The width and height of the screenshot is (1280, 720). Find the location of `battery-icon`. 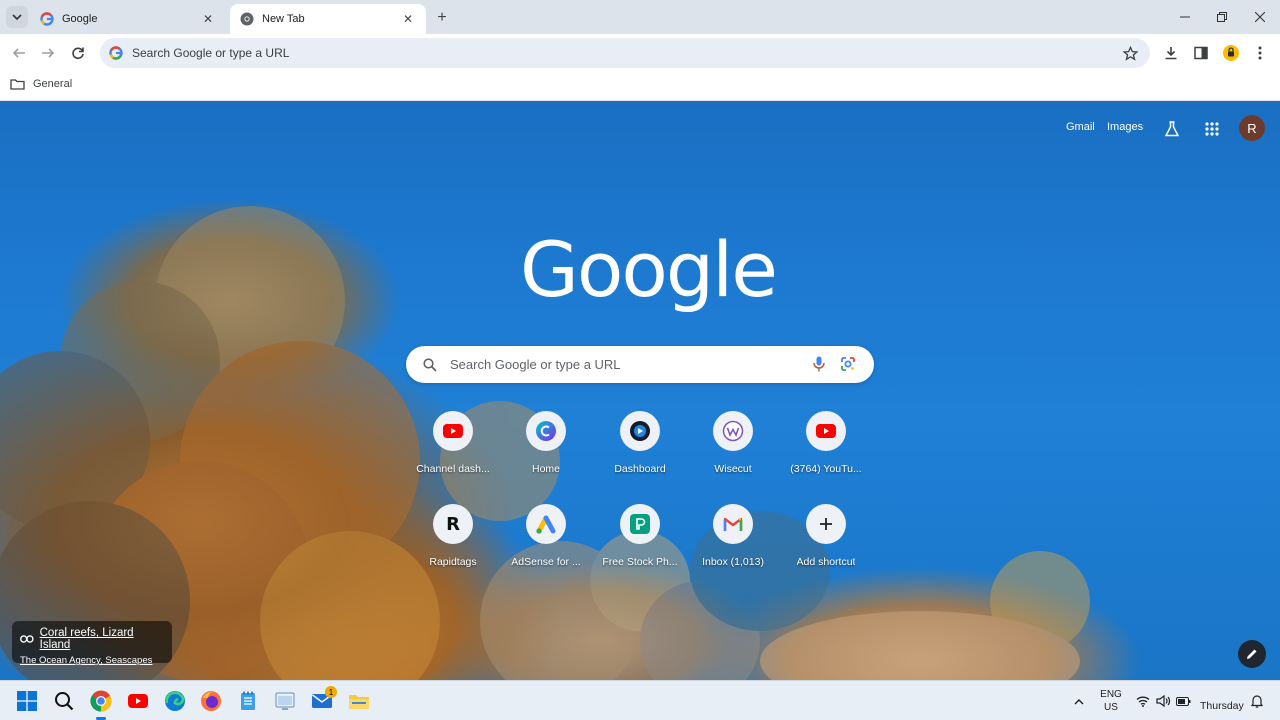

battery-icon is located at coordinates (1183, 701).